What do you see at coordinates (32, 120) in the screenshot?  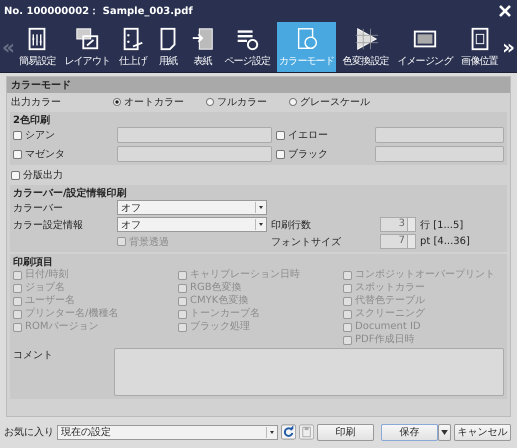 I see `group-title: 2色印刷` at bounding box center [32, 120].